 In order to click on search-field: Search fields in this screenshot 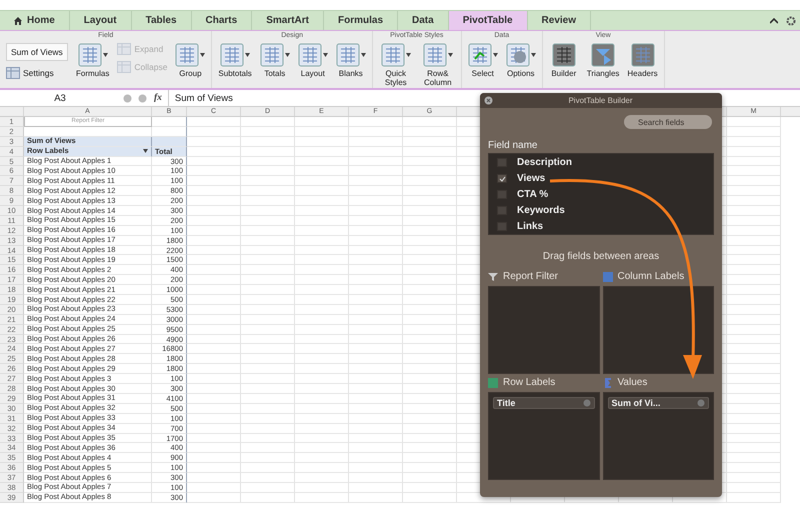, I will do `click(668, 122)`.